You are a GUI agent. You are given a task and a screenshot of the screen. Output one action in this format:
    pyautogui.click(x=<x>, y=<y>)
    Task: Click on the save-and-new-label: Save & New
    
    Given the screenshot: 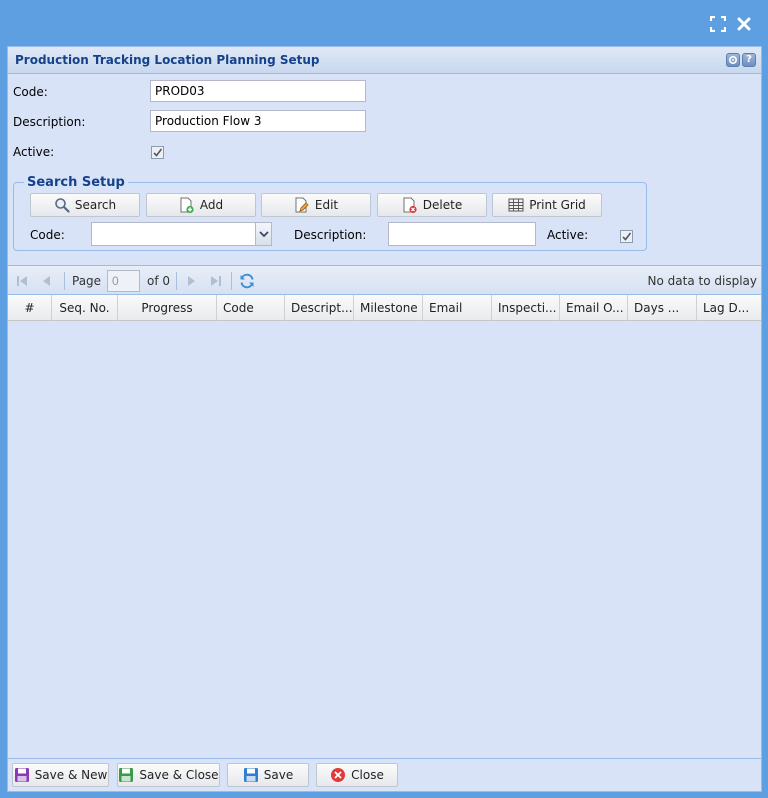 What is the action you would take?
    pyautogui.click(x=71, y=775)
    